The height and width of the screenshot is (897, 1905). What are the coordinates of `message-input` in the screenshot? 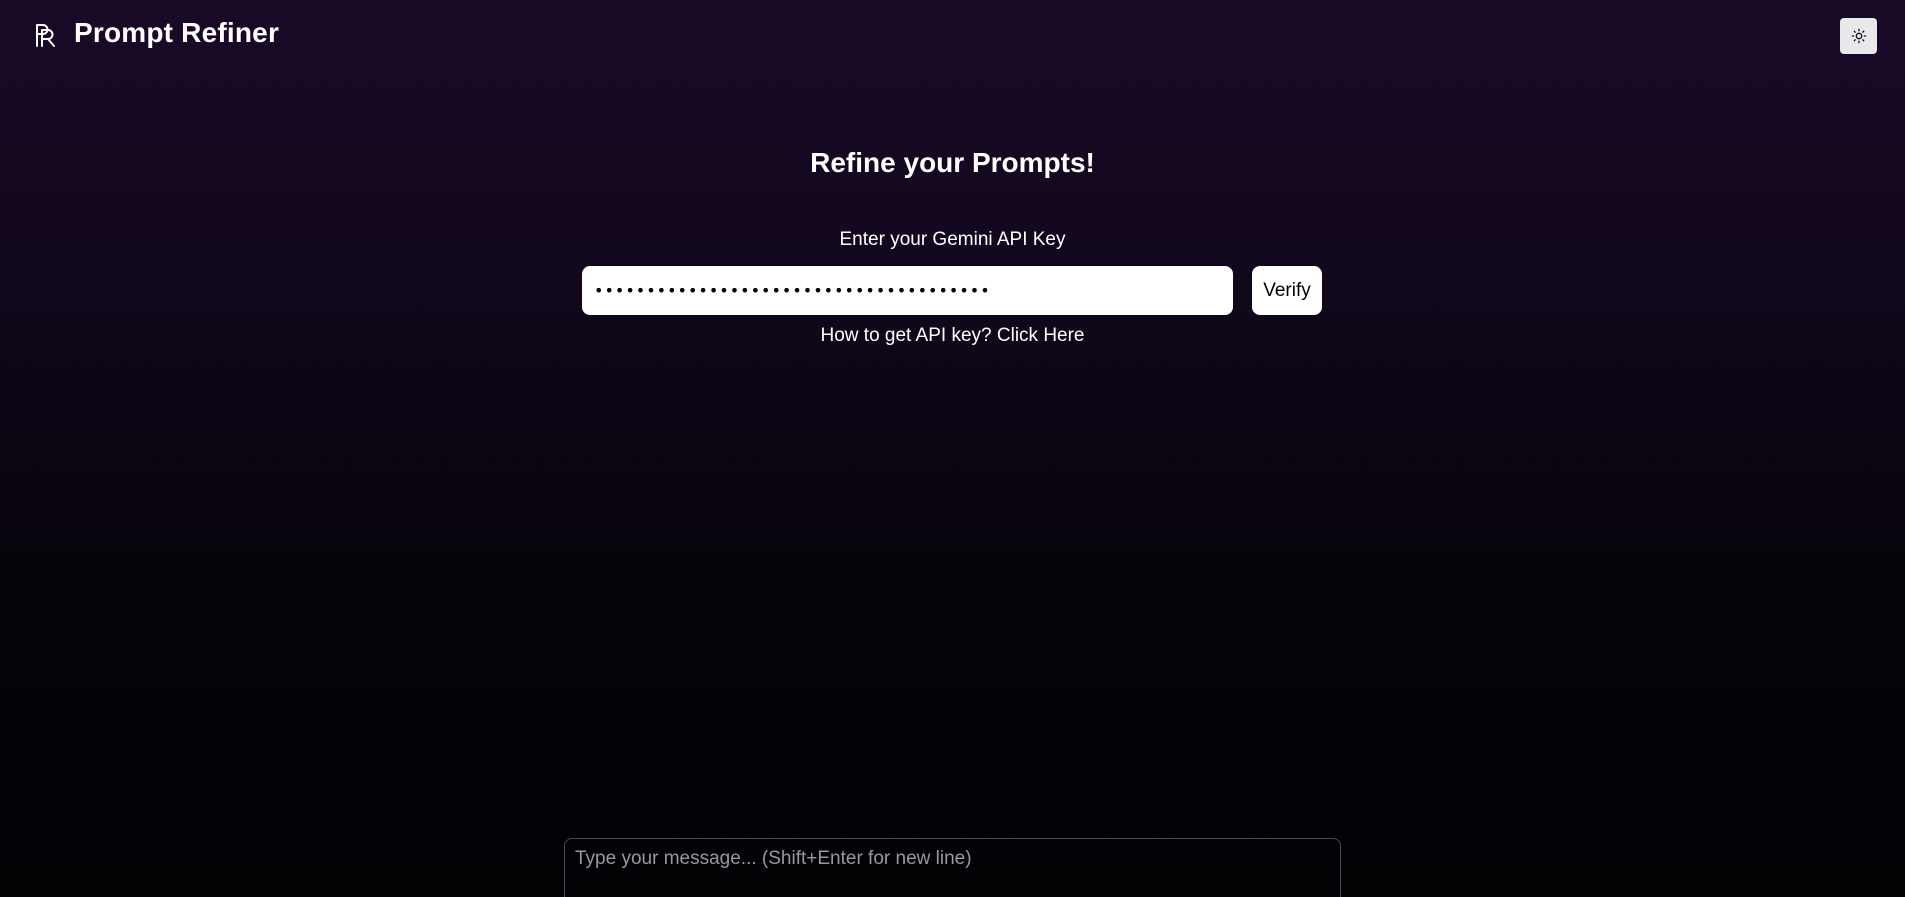 It's located at (952, 867).